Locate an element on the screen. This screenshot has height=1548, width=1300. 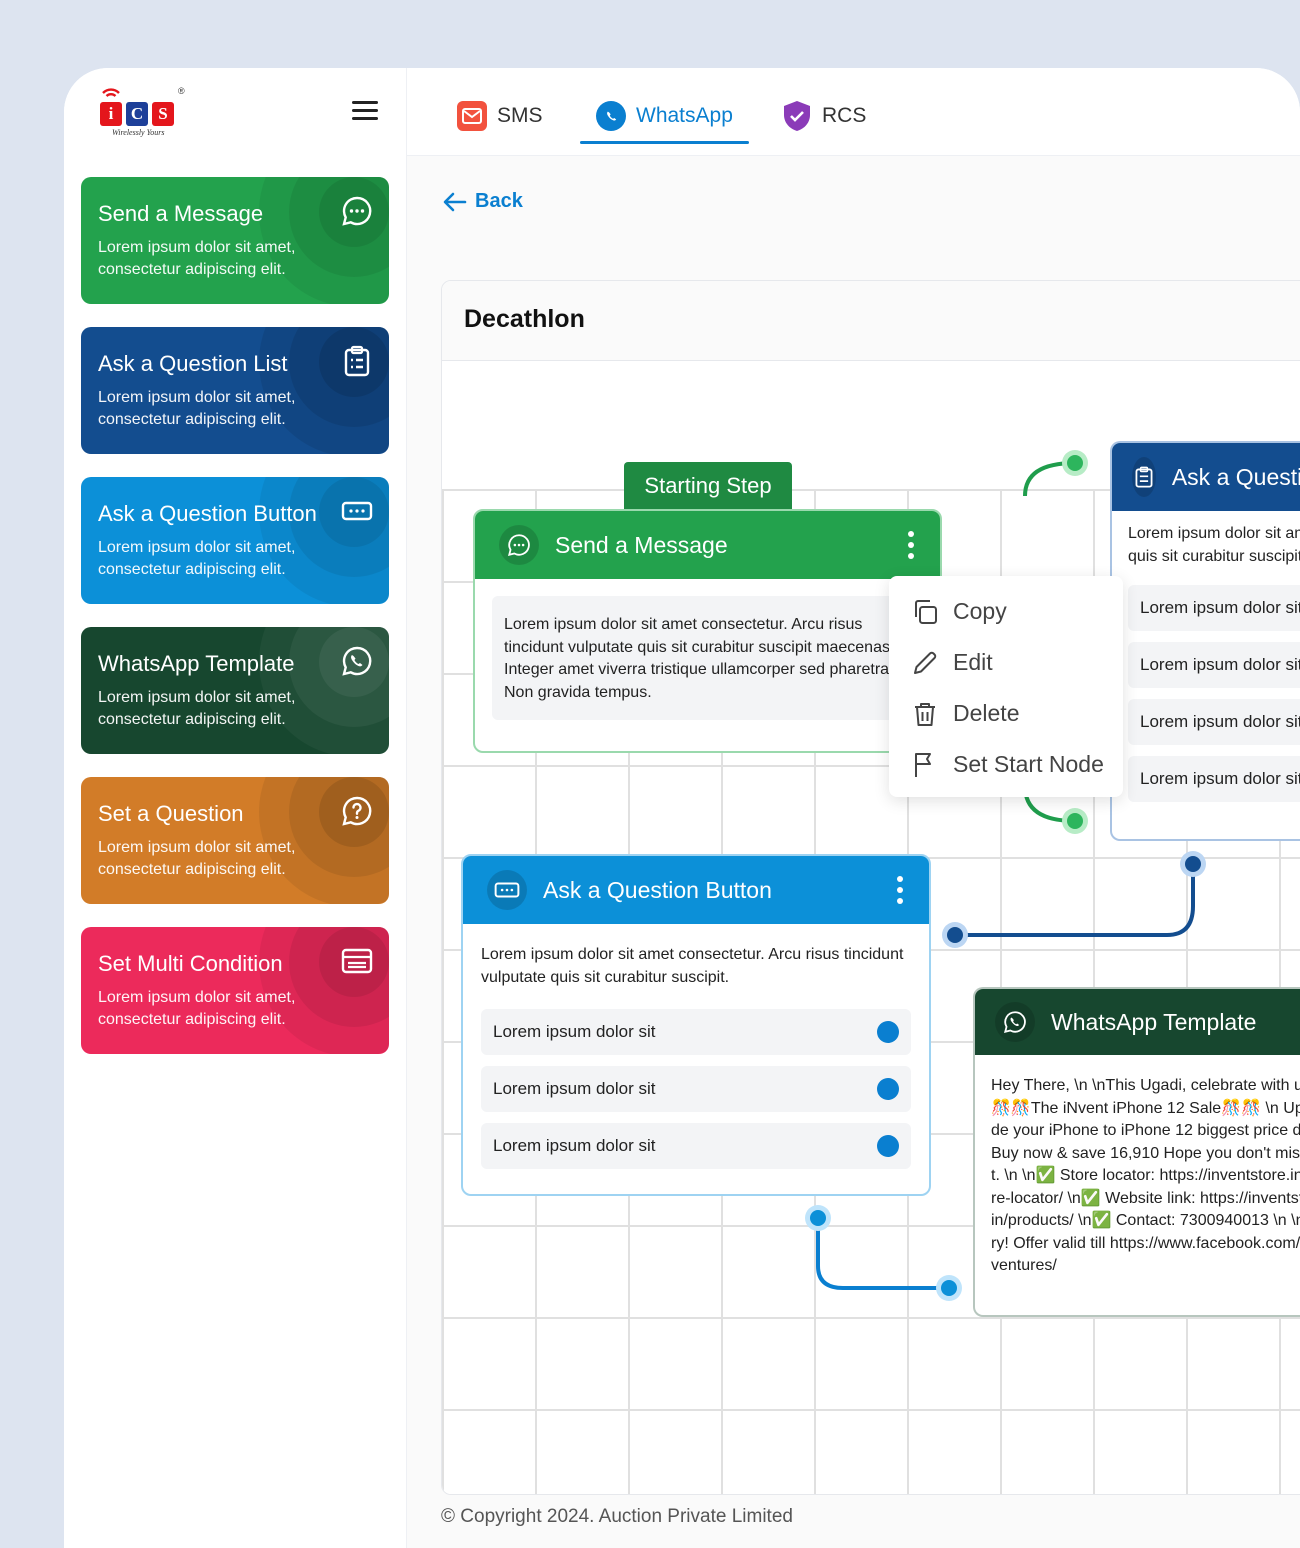
node-context-menu: Copy Edit Delete Set Start Node is located at coordinates (1006, 686).